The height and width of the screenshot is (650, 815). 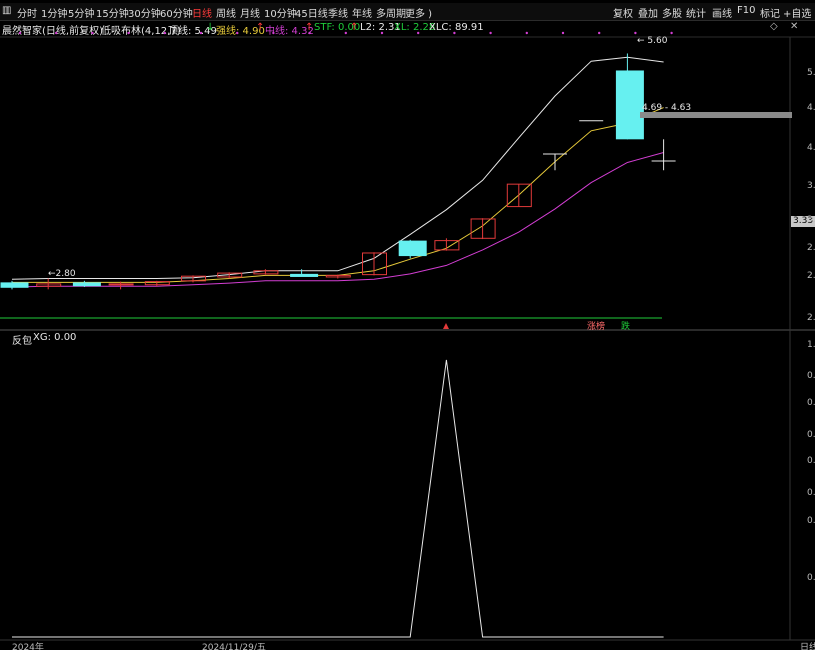 What do you see at coordinates (234, 646) in the screenshot?
I see `date-label: 2024/11/29/五` at bounding box center [234, 646].